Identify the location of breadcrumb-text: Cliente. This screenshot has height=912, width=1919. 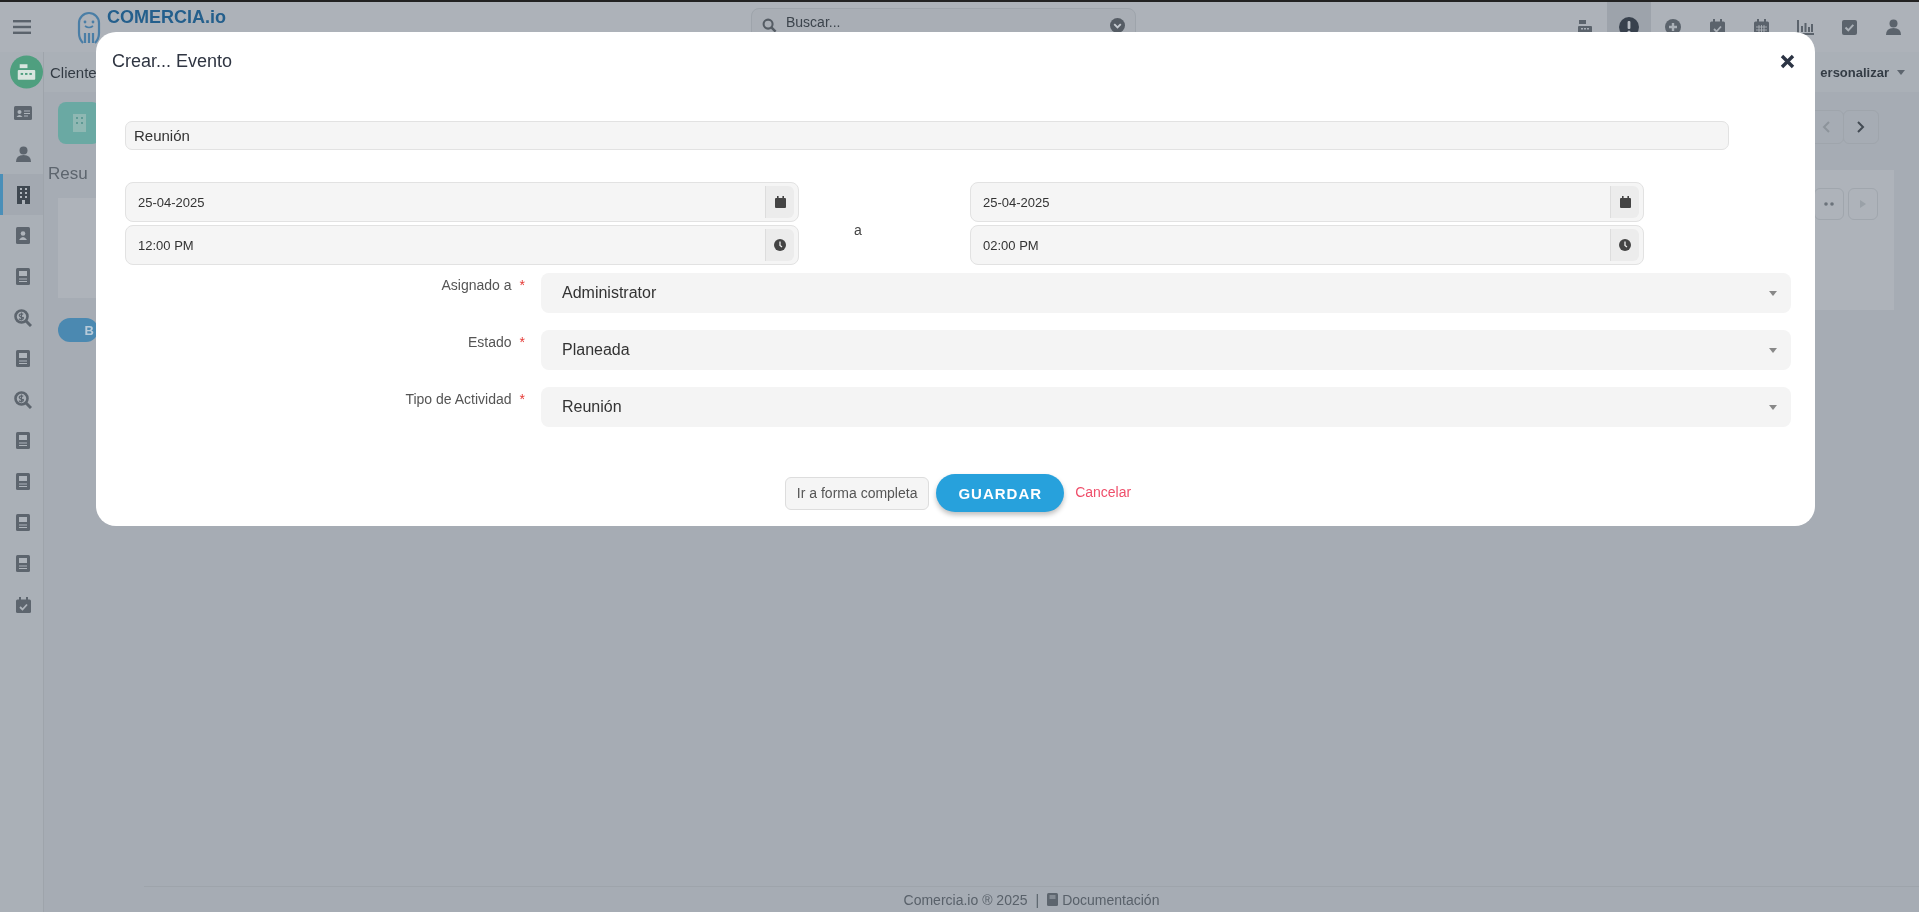
(73, 72).